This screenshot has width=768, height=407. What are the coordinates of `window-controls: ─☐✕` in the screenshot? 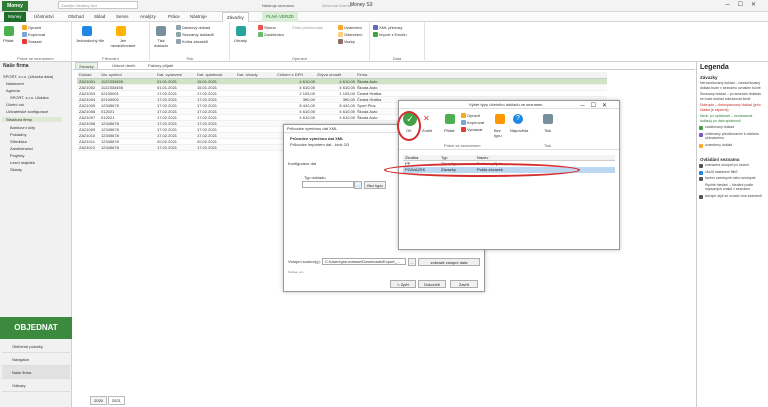 It's located at (744, 4).